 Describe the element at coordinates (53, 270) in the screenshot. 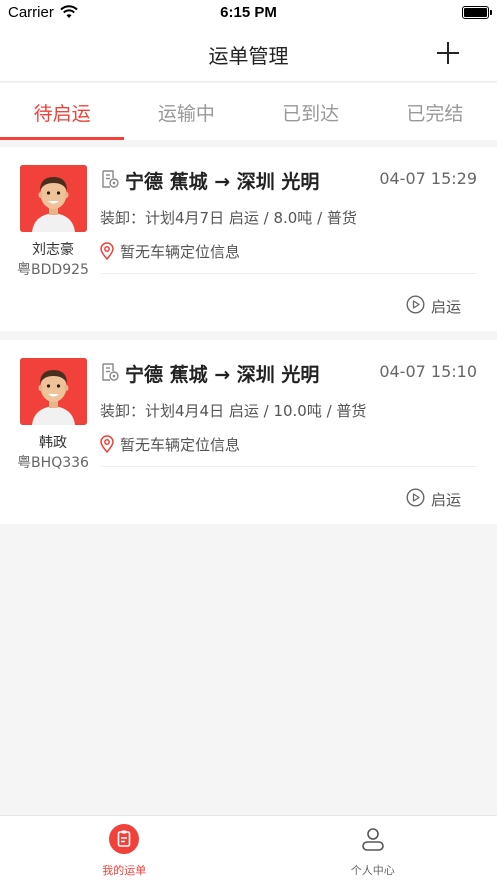

I see `plate-number: 粤BDD925` at that location.